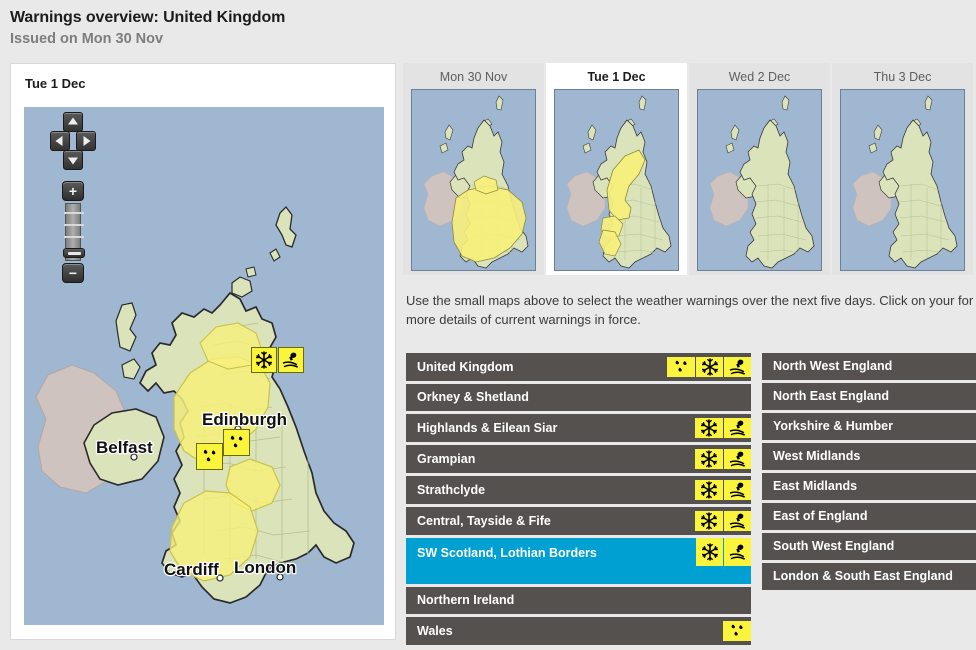 The width and height of the screenshot is (976, 650). I want to click on region-row-north-west-england: North West England, so click(869, 366).